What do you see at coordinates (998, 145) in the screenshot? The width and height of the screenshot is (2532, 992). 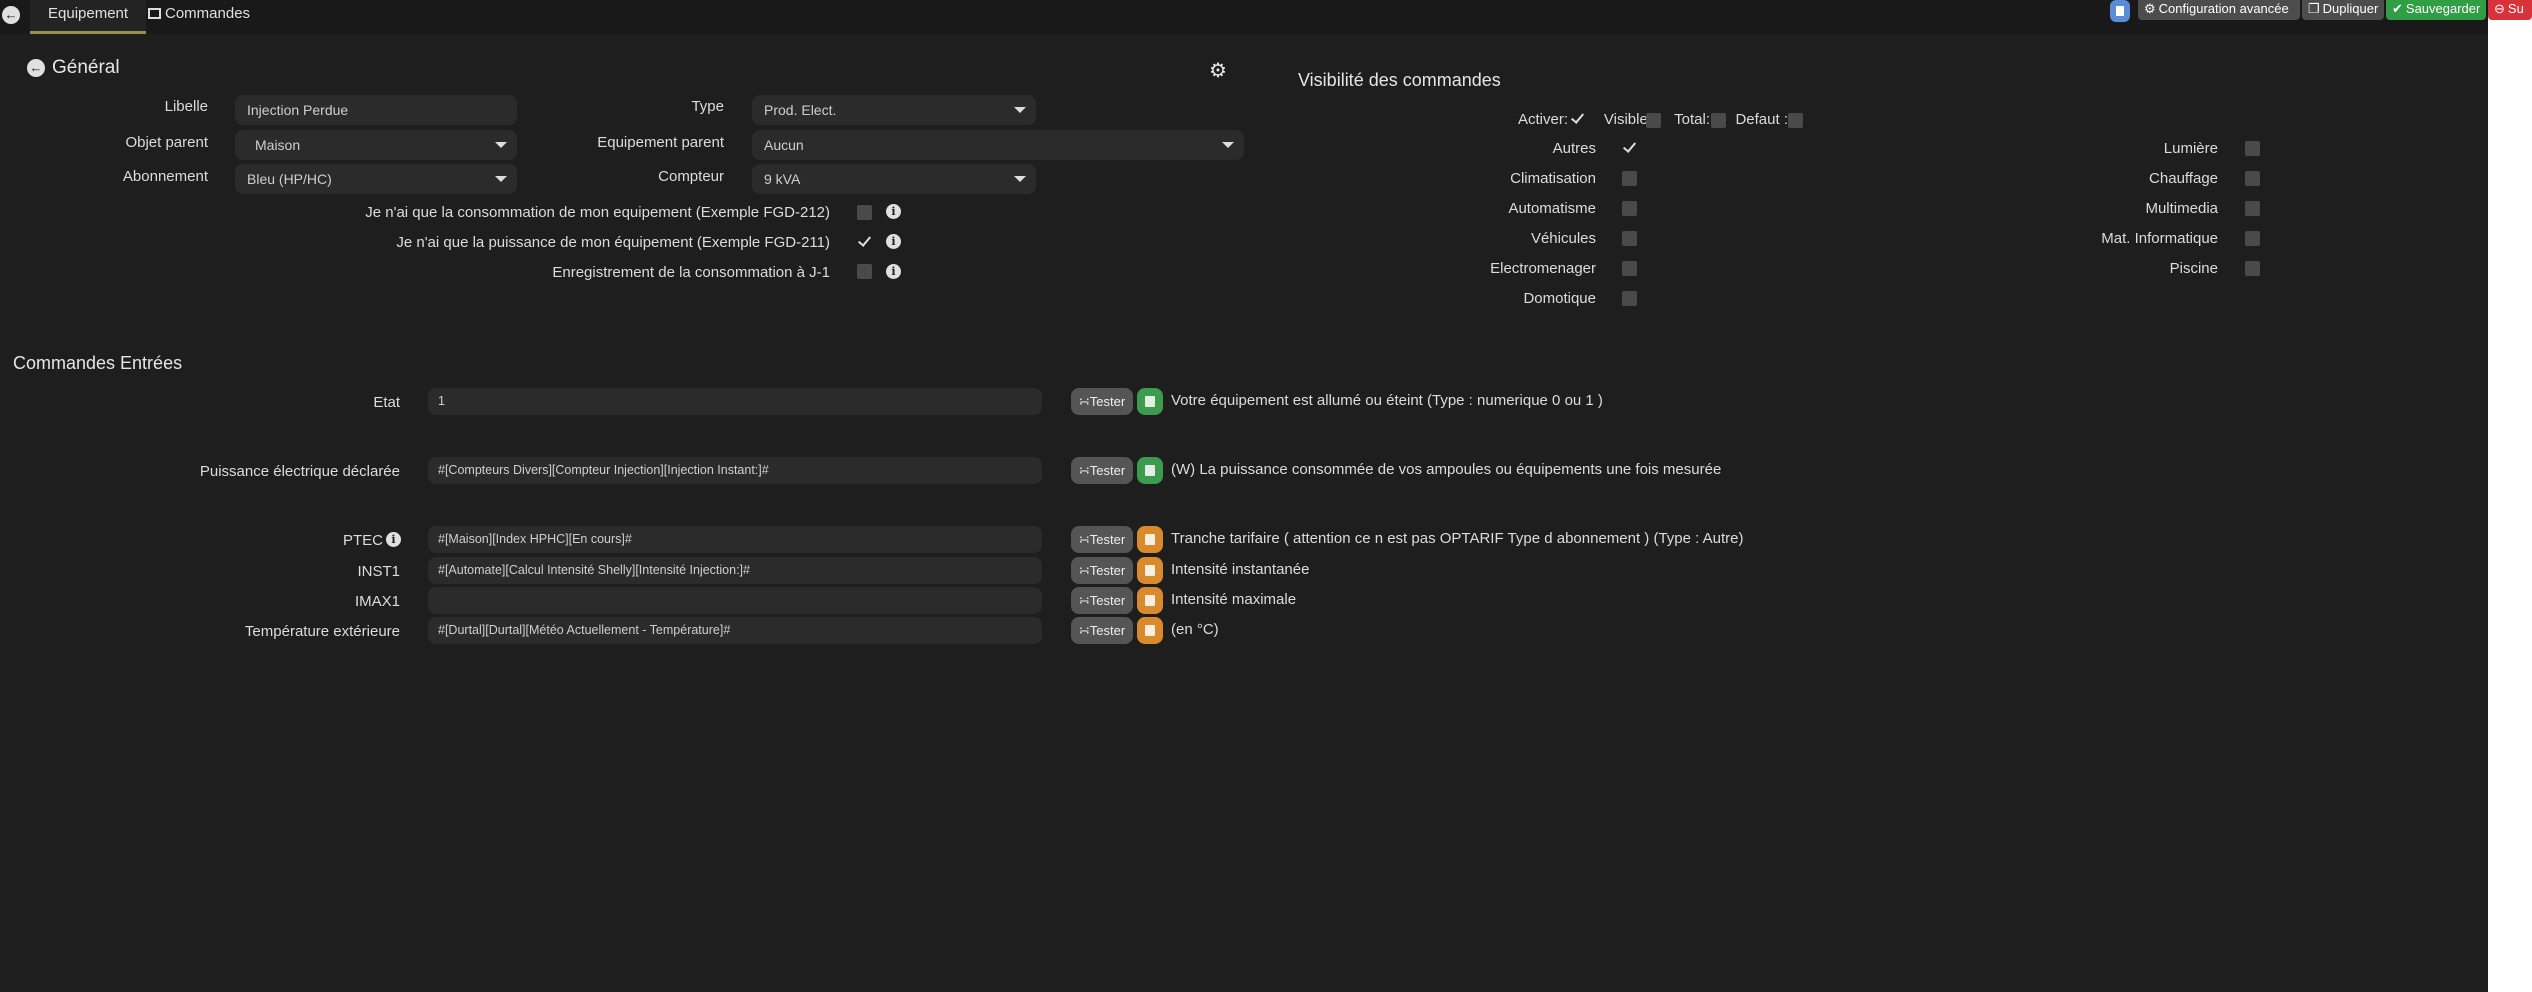 I see `parent-equipment-select: Aucun` at bounding box center [998, 145].